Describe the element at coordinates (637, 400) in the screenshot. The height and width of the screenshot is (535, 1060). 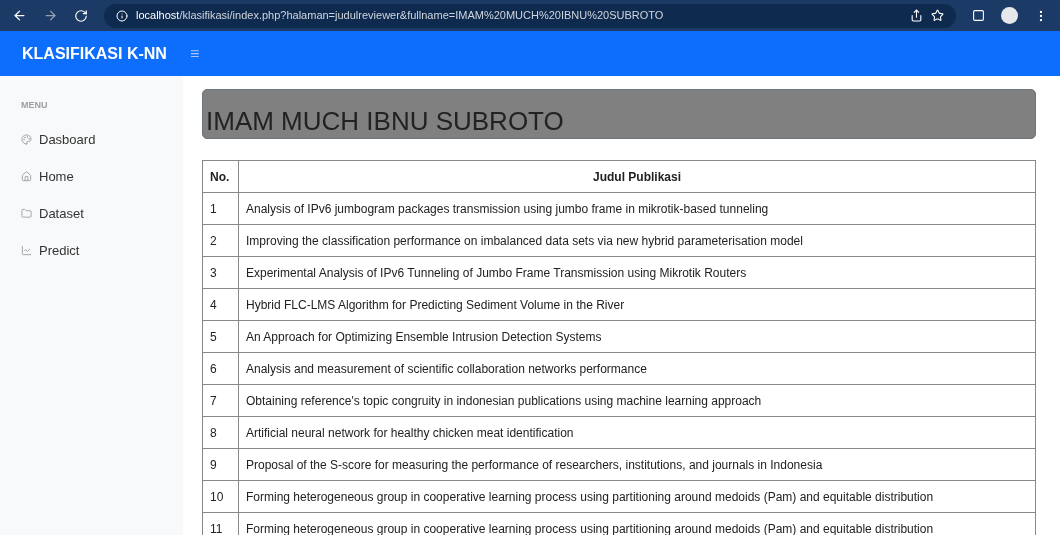
I see `table-cell: Obtaining reference's topic congruity in indonesian publications using machine learning approach` at that location.